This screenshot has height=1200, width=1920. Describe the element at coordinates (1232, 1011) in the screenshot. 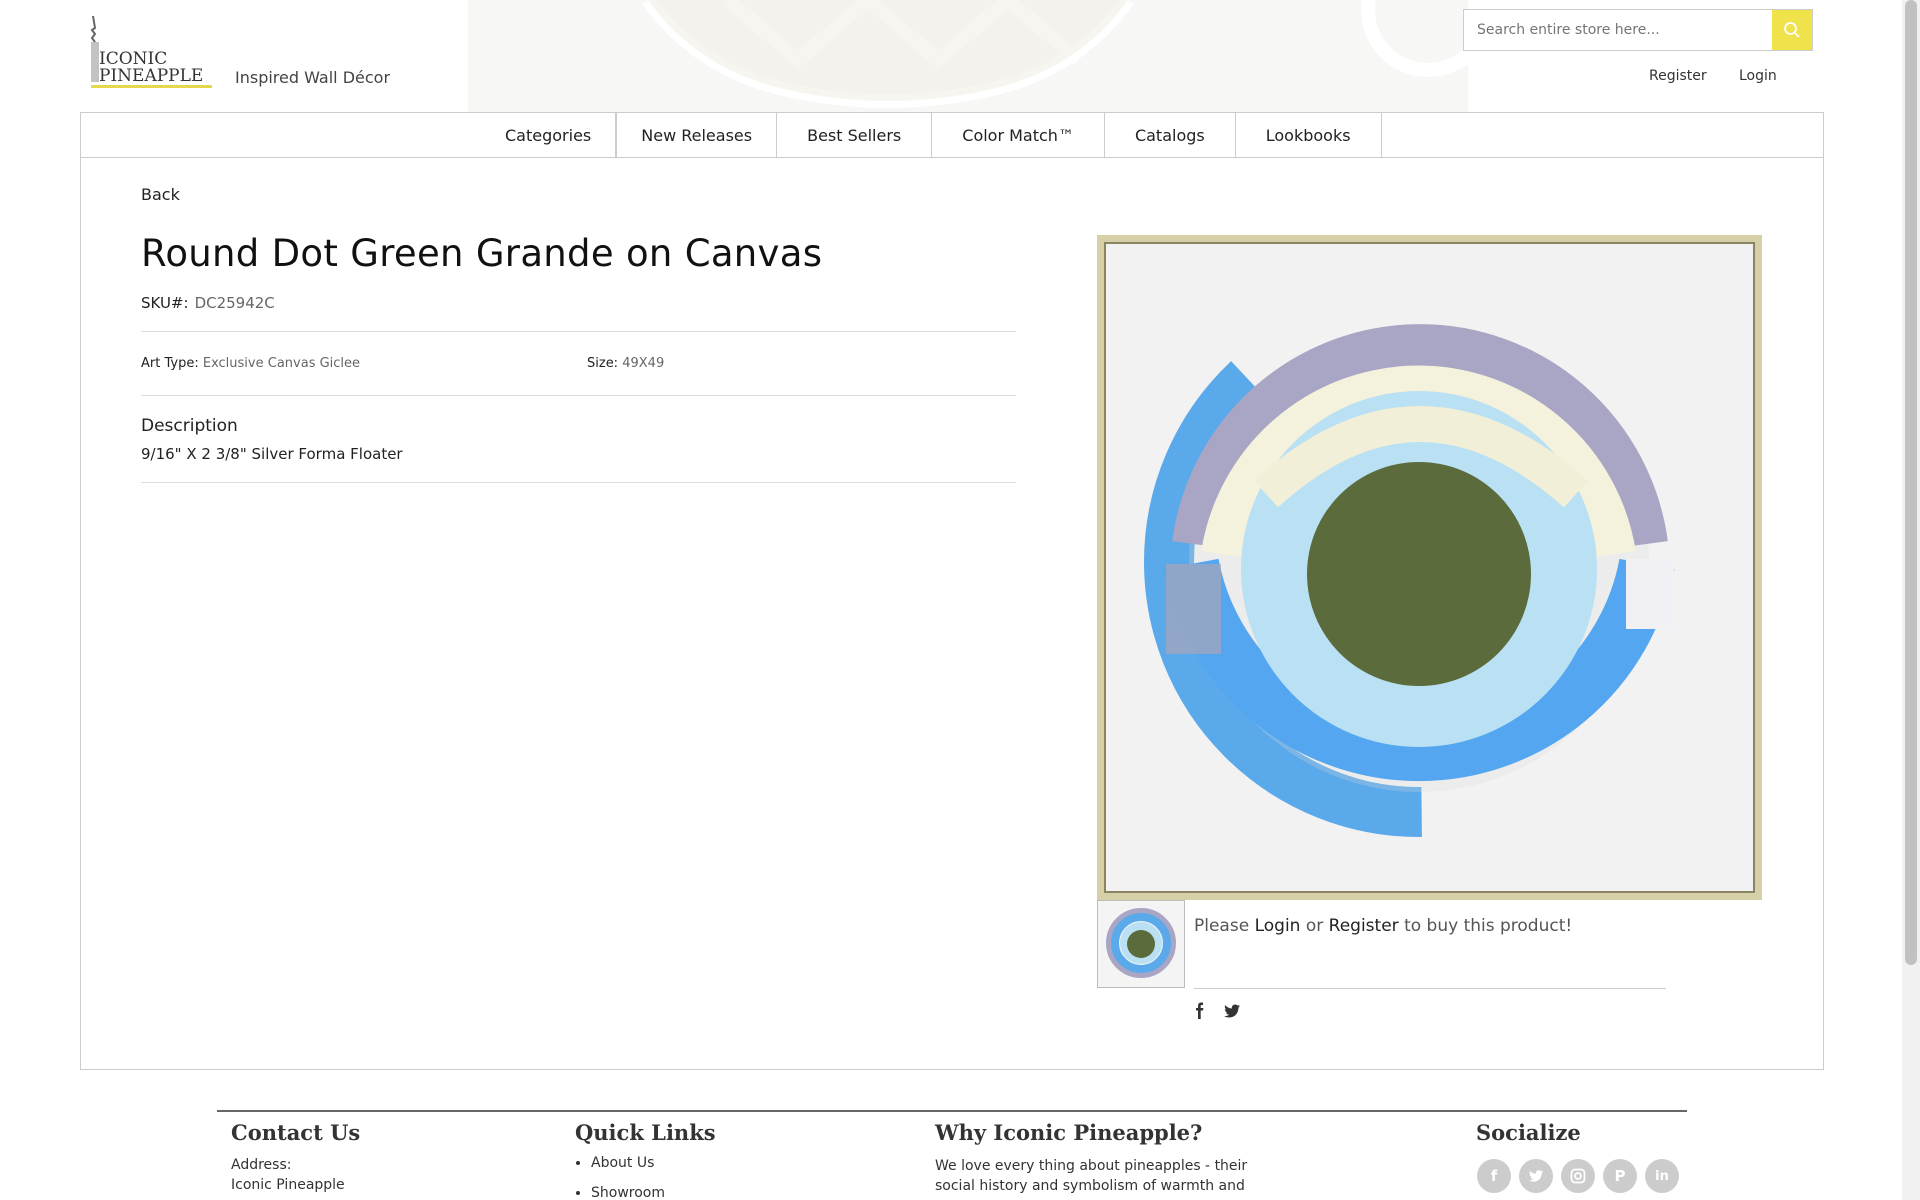

I see `twitter-icon` at that location.